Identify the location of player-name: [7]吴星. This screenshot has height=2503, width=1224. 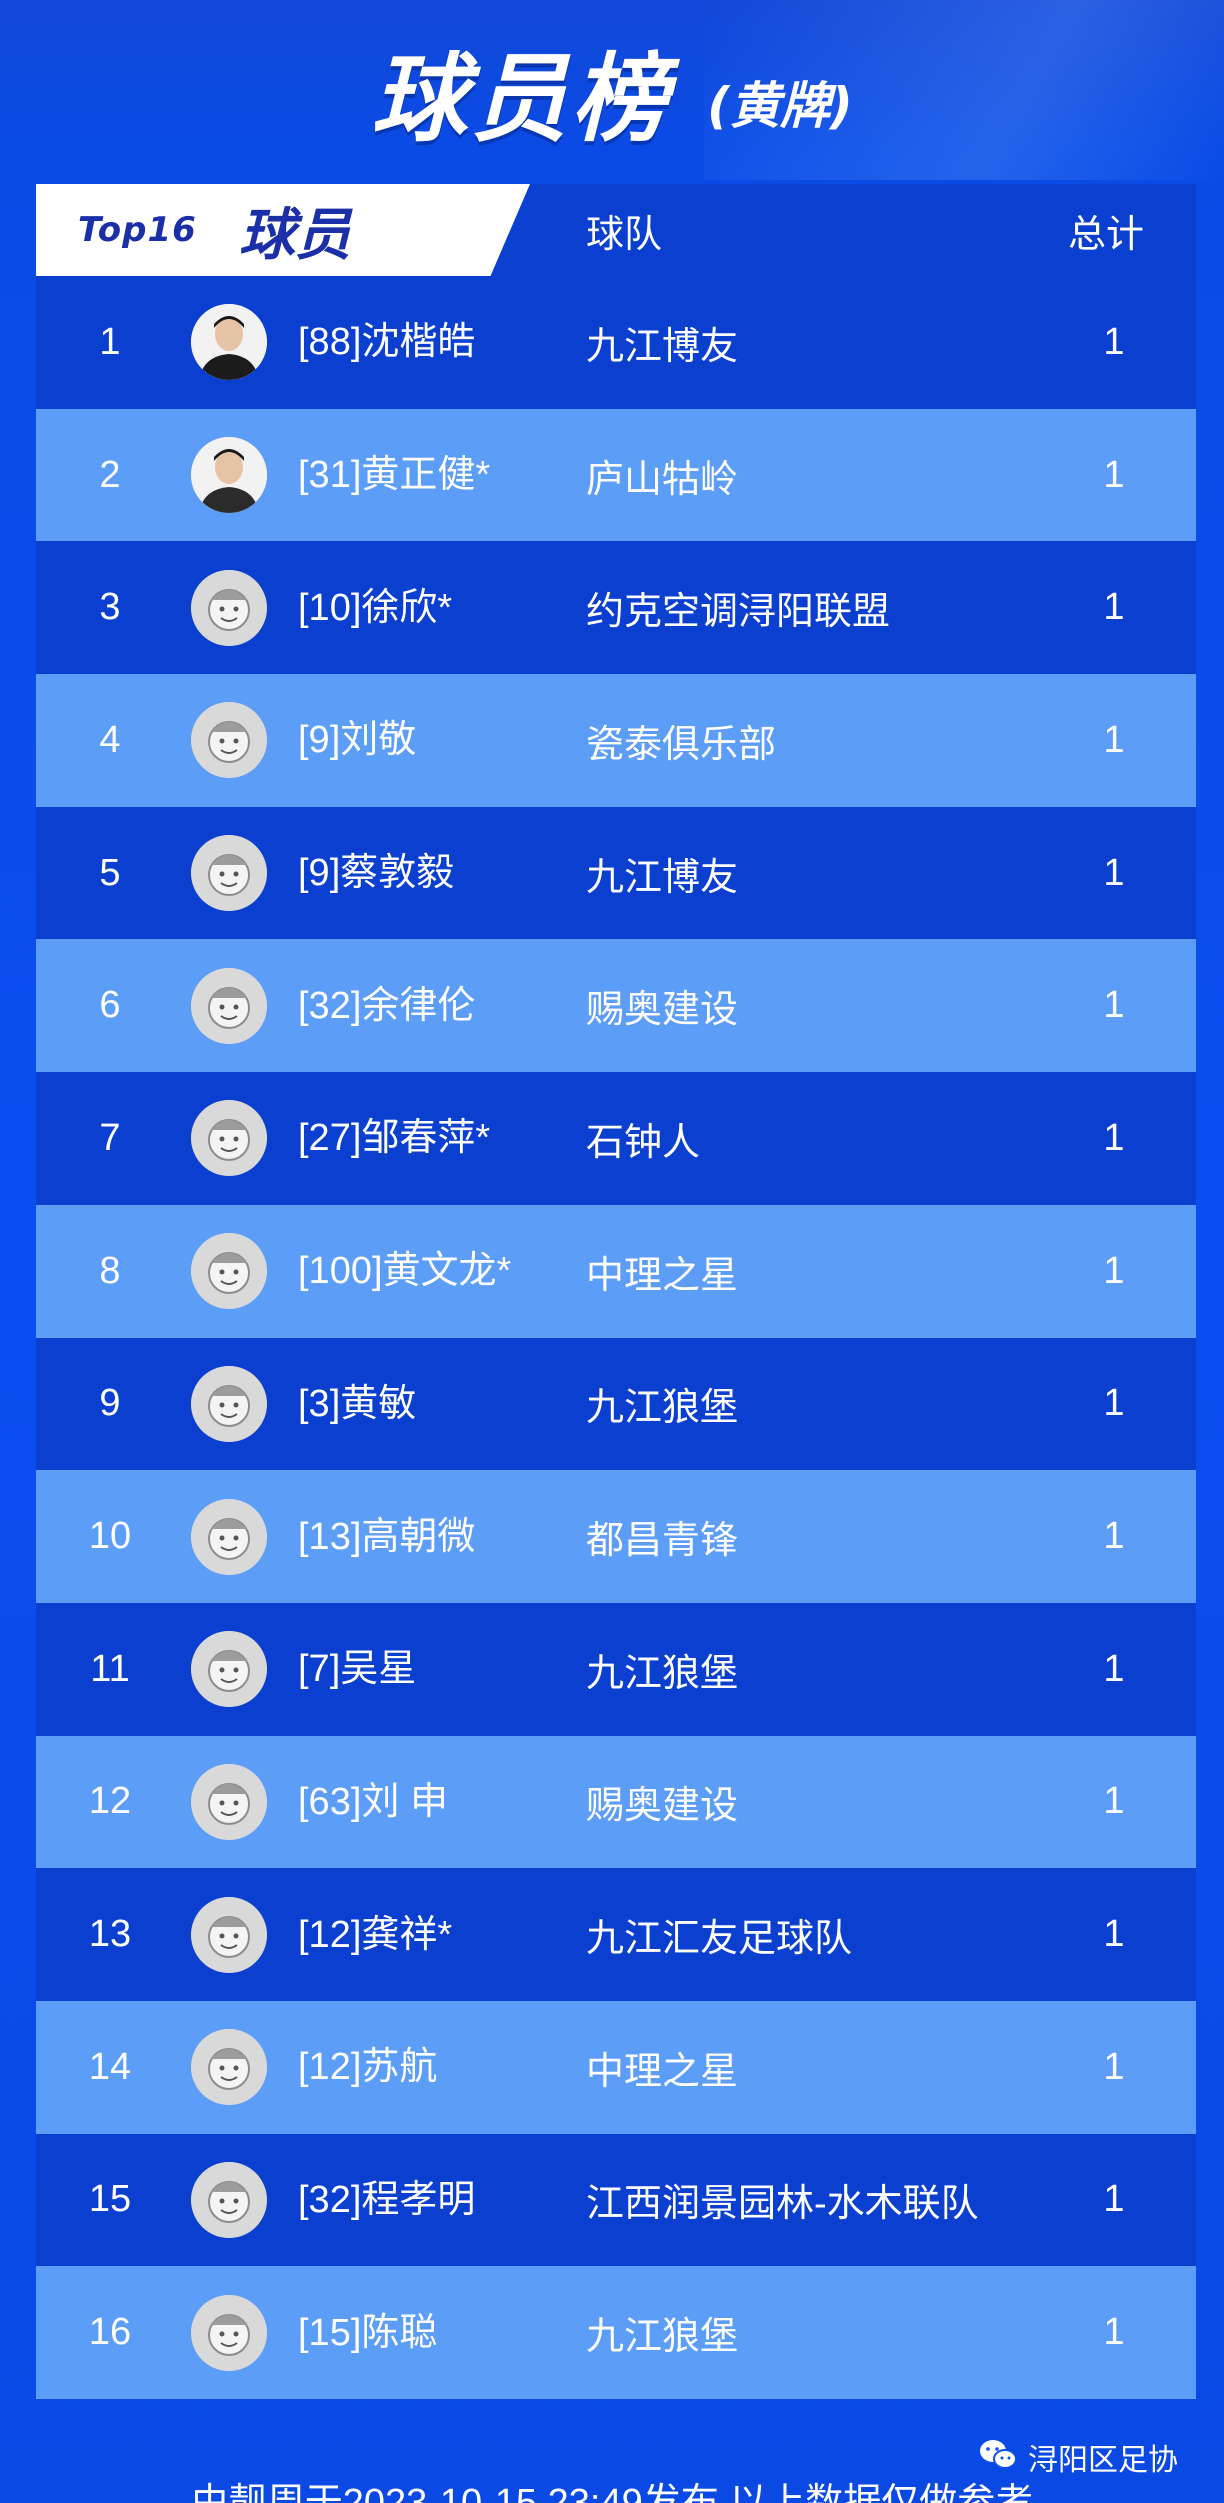
(357, 1669).